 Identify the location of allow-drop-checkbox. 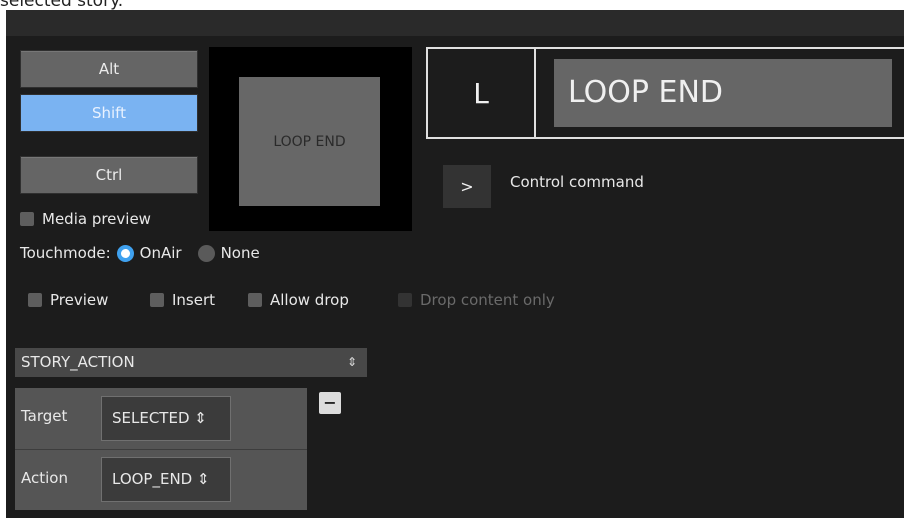
(255, 300).